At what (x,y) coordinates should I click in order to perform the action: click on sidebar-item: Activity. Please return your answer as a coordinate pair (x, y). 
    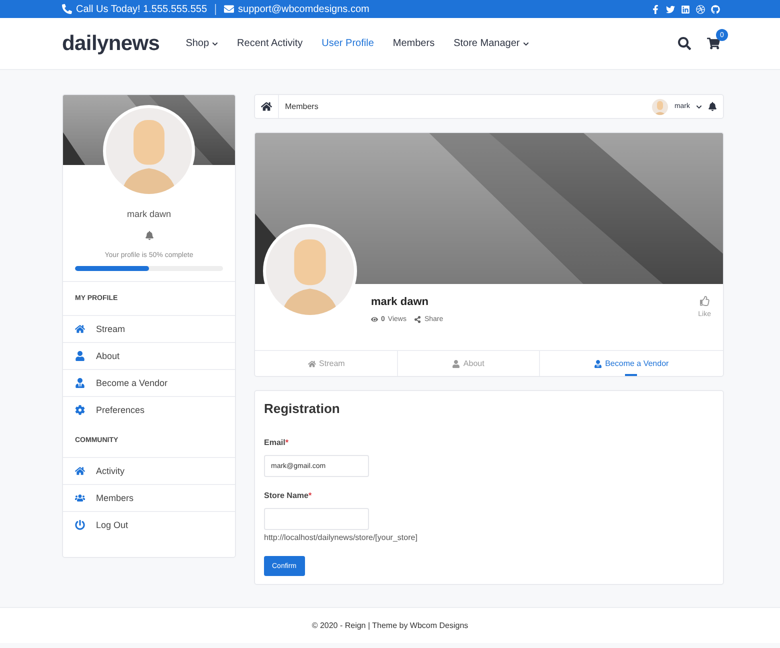
    Looking at the image, I should click on (149, 471).